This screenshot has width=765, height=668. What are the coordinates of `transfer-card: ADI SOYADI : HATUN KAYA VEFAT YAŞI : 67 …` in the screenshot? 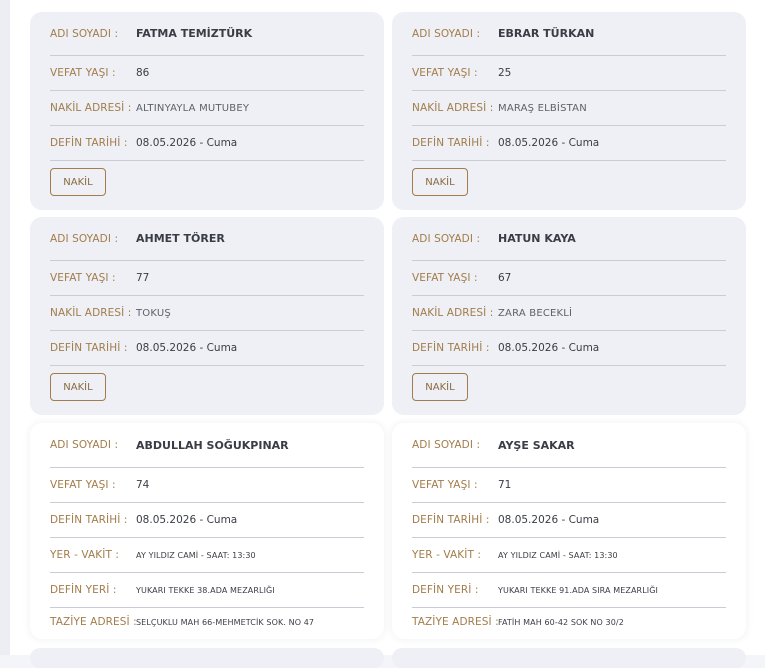 It's located at (569, 316).